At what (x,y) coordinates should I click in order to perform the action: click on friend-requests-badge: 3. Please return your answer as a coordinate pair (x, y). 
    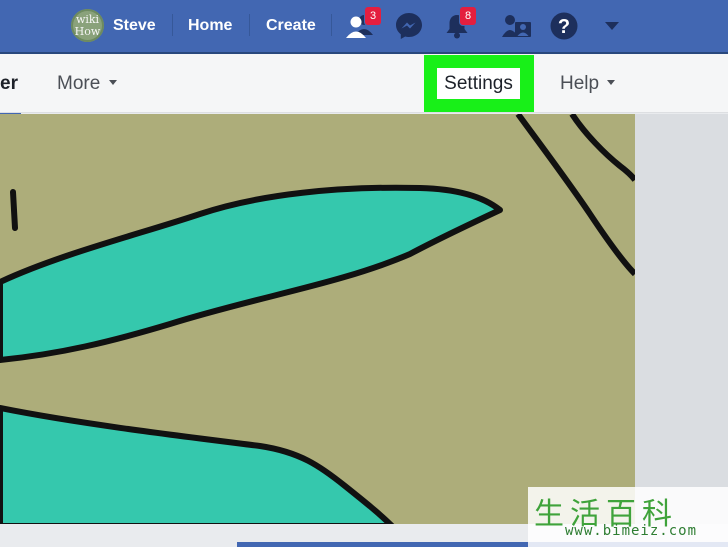
    Looking at the image, I should click on (373, 16).